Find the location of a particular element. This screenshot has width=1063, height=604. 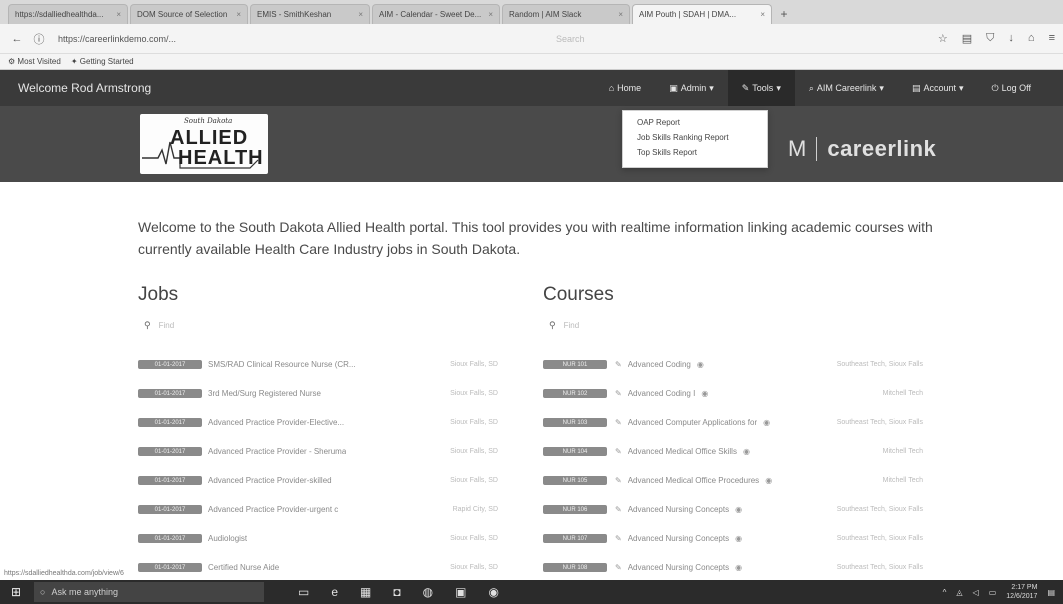

tray-chevron-icon: ^ is located at coordinates (945, 592).